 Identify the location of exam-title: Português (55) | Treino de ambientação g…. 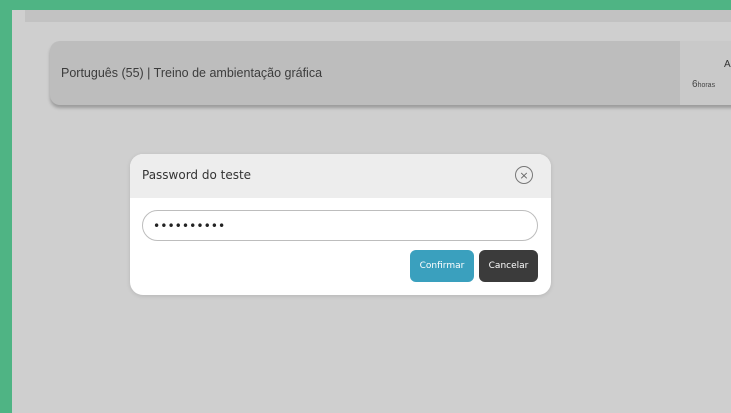
(192, 73).